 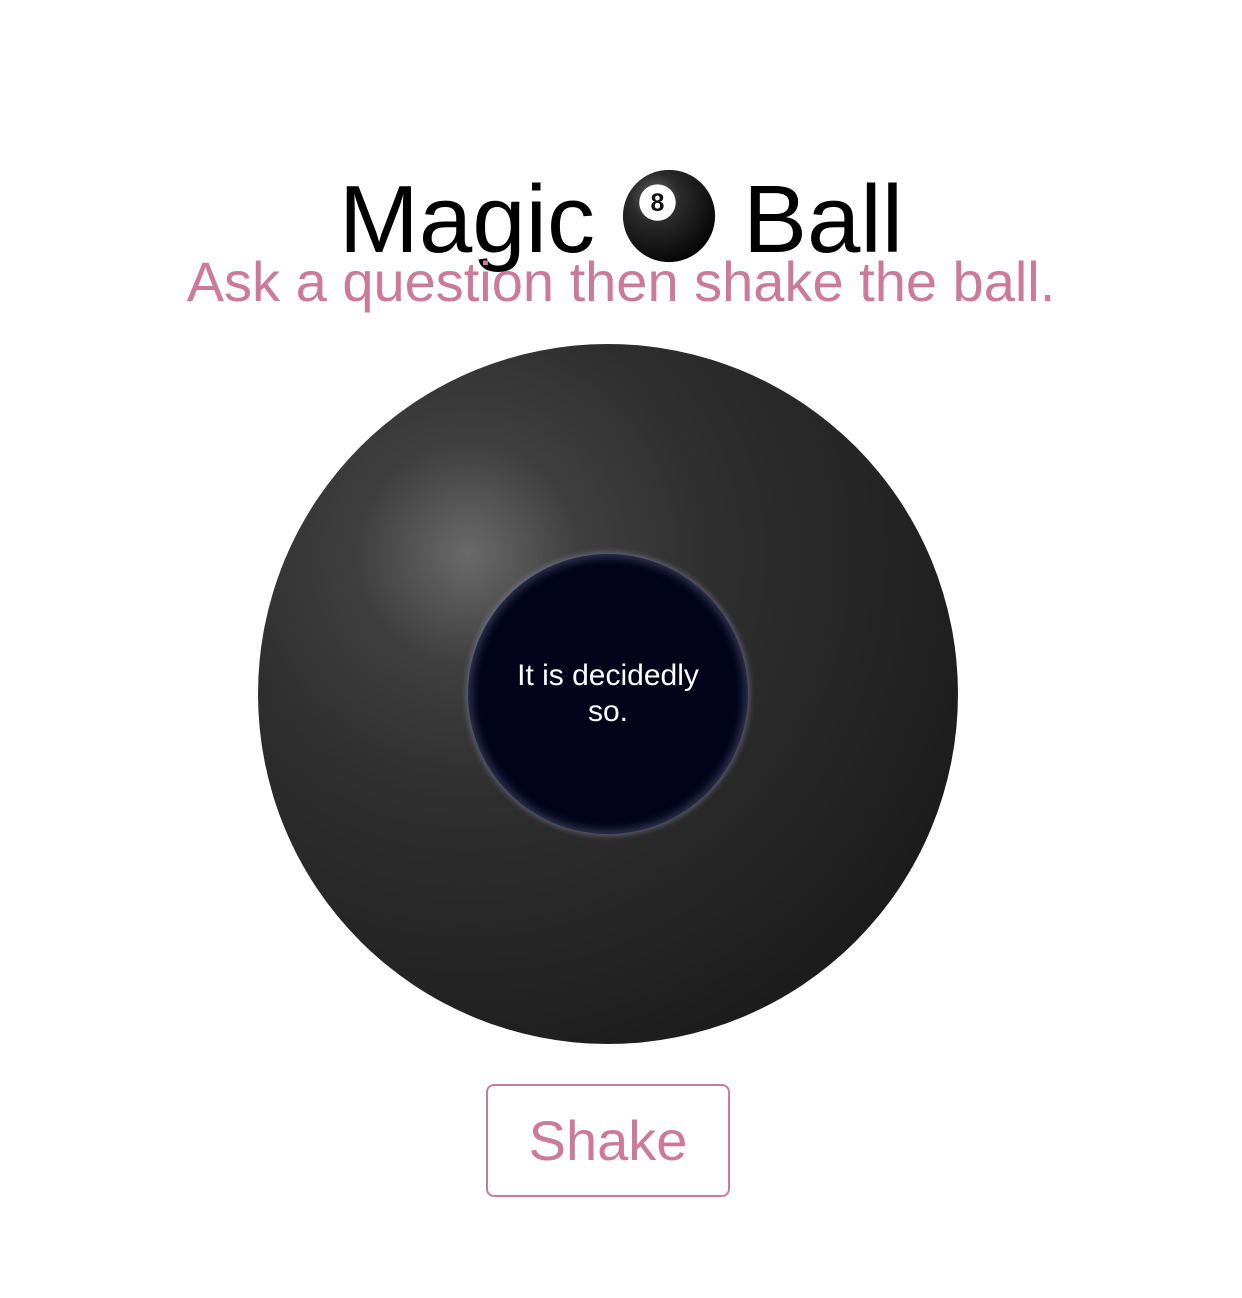 What do you see at coordinates (621, 281) in the screenshot?
I see `instructions-subtitle: Ask a question then shake the ball.` at bounding box center [621, 281].